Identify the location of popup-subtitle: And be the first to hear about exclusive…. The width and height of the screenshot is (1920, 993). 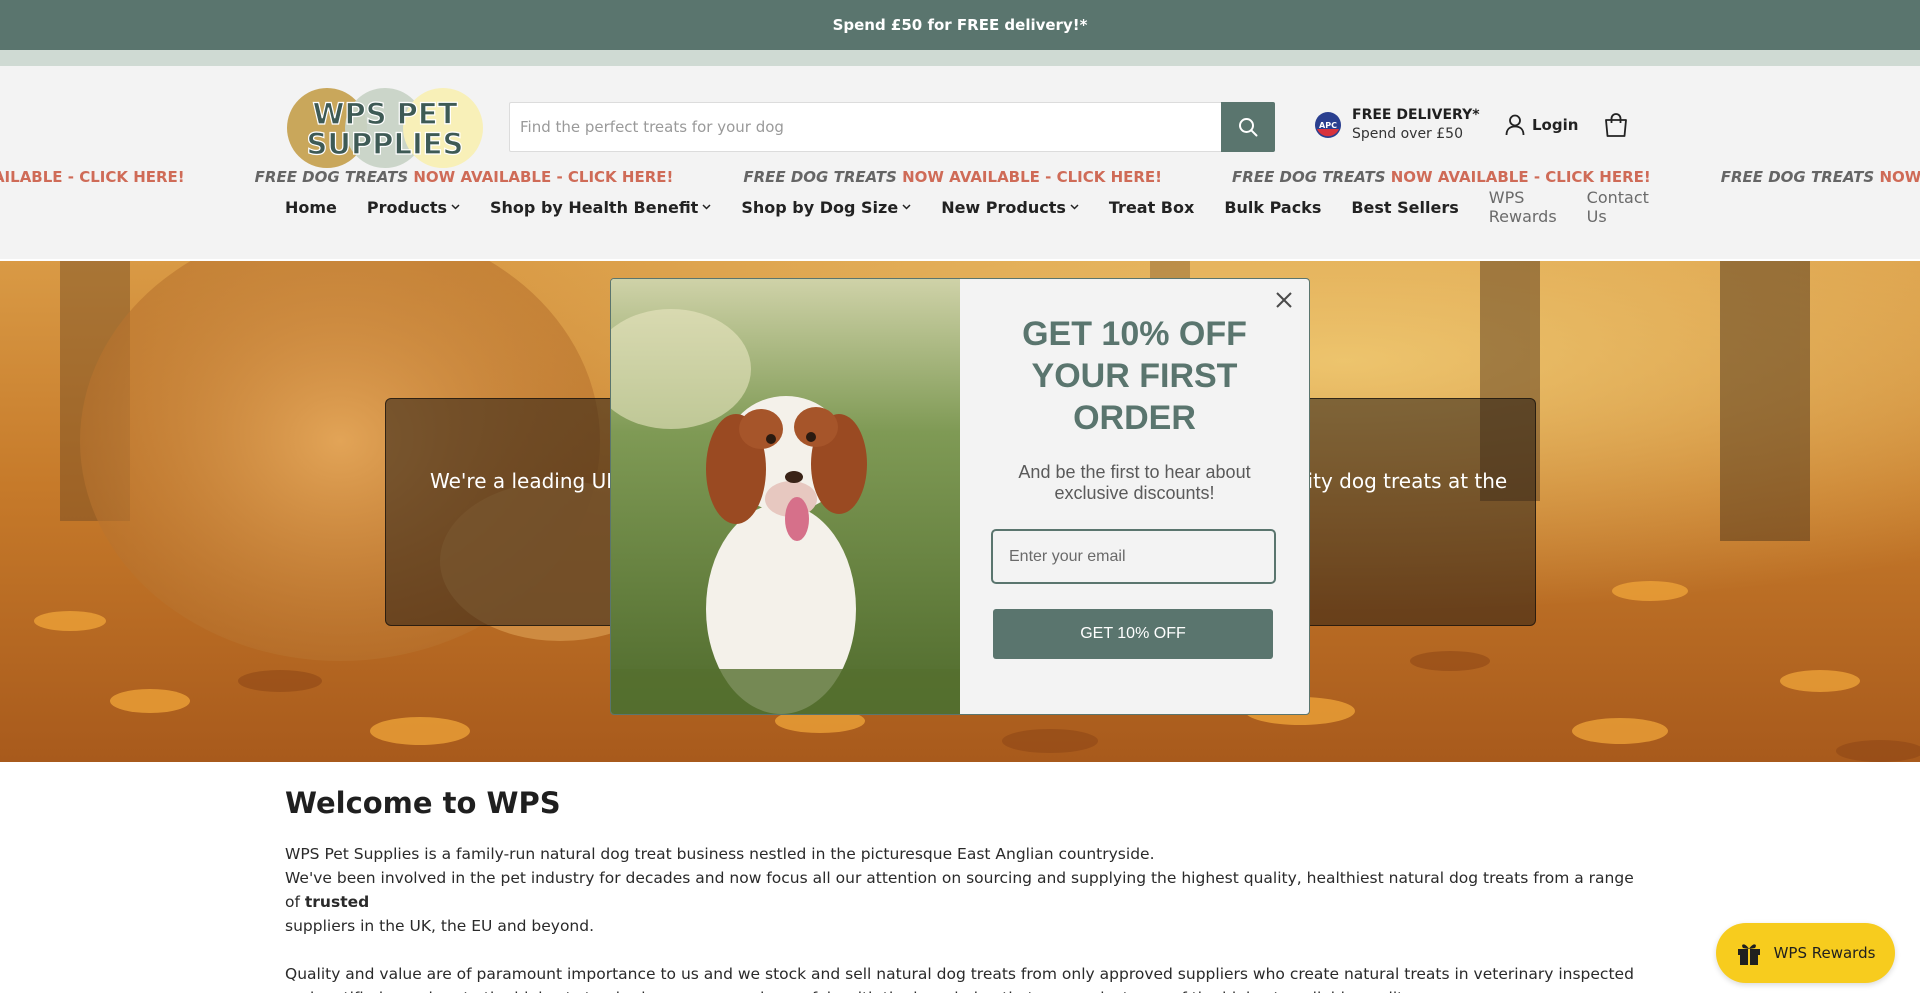
(1134, 482).